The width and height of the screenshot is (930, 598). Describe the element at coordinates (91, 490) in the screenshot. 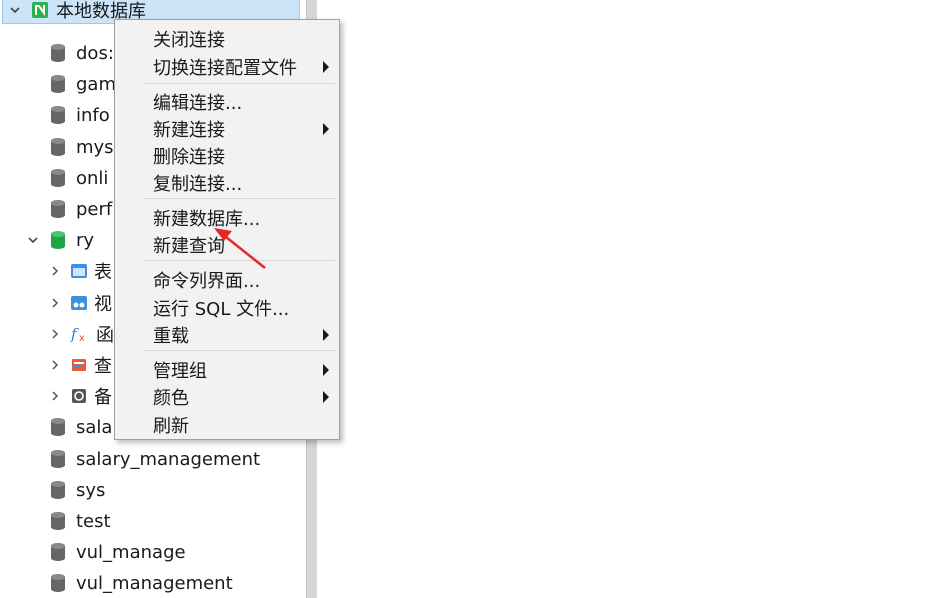

I see `database-label: sys` at that location.